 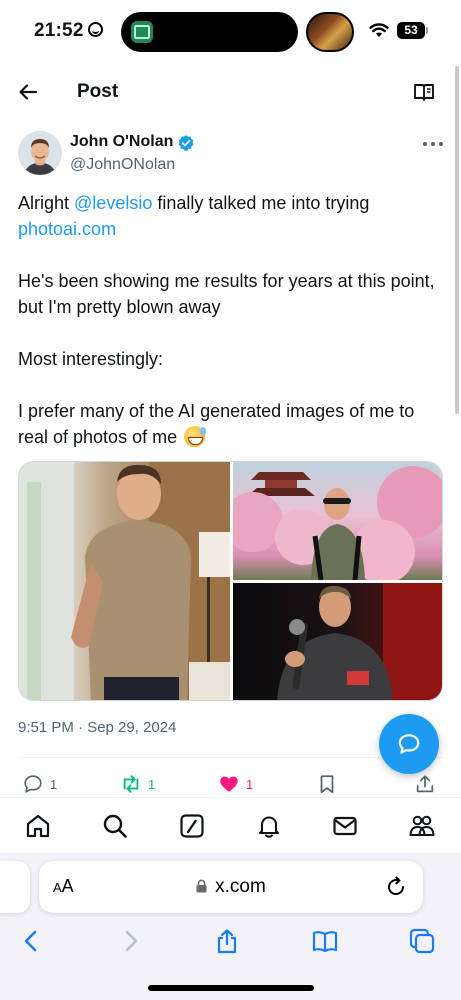 I want to click on lock-icon, so click(x=201, y=886).